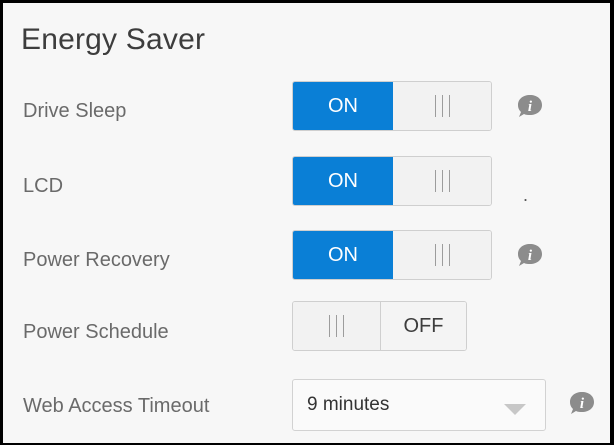 The height and width of the screenshot is (445, 614). Describe the element at coordinates (113, 39) in the screenshot. I see `page-title: Energy Saver` at that location.